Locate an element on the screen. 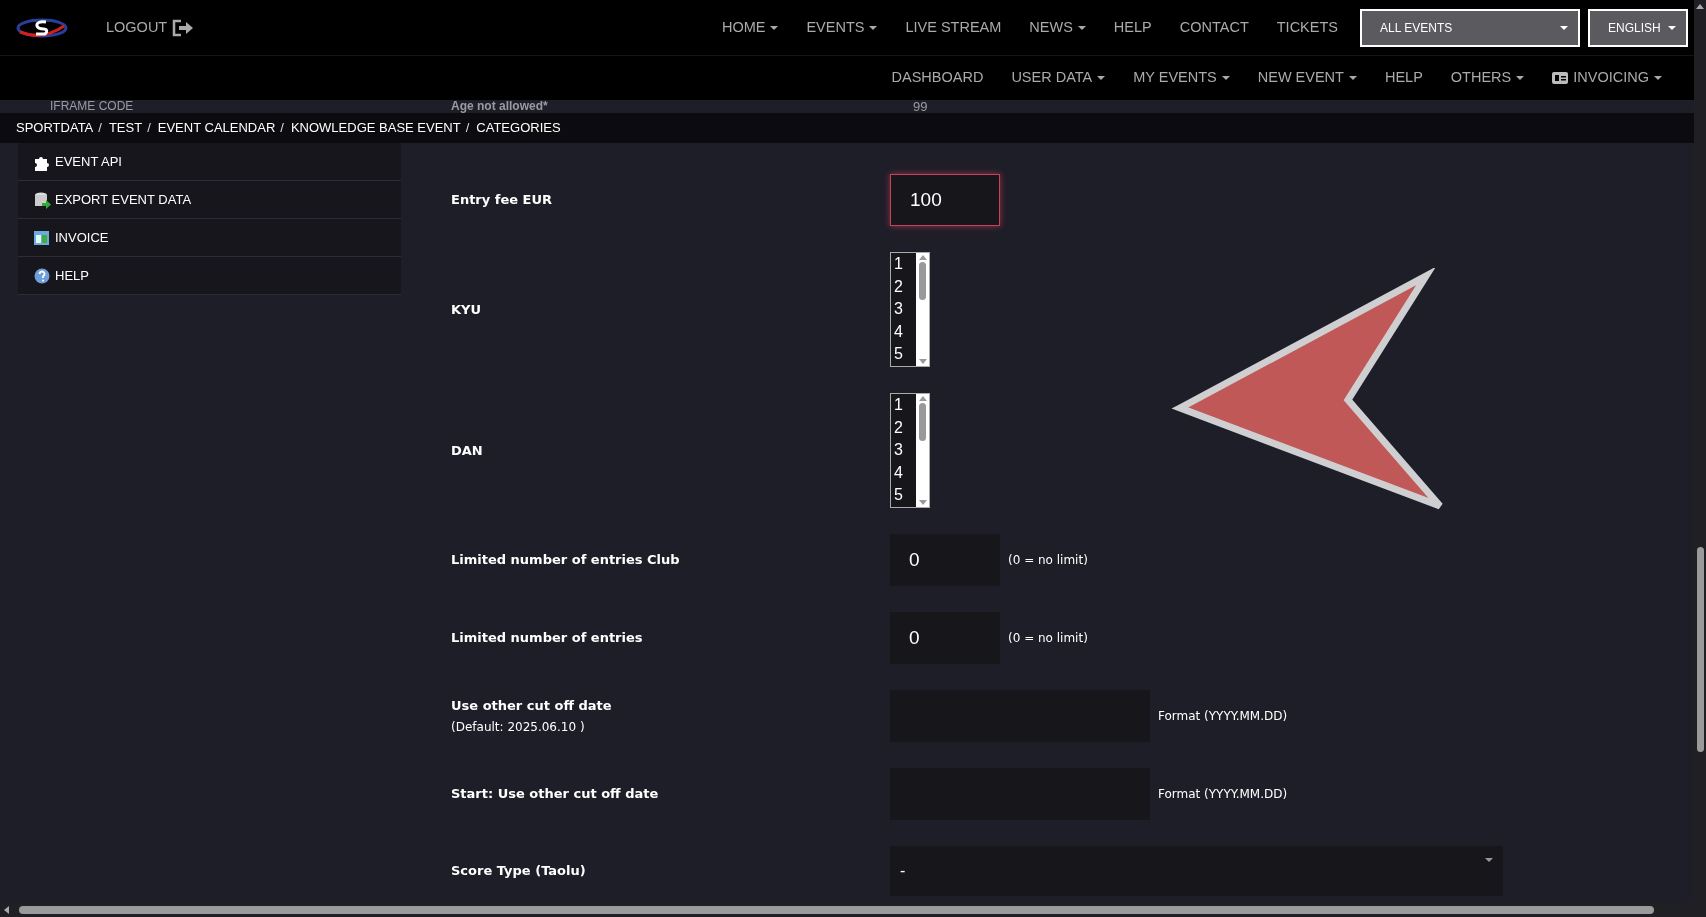 The width and height of the screenshot is (1706, 917). nav-link: EVENTS is located at coordinates (842, 27).